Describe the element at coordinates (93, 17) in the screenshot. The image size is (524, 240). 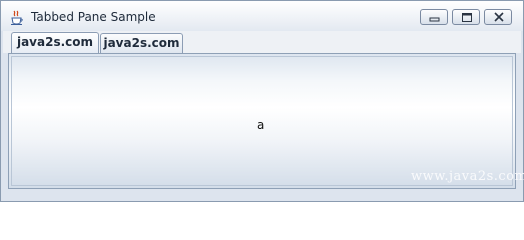
I see `window-title: Tabbed Pane Sample` at that location.